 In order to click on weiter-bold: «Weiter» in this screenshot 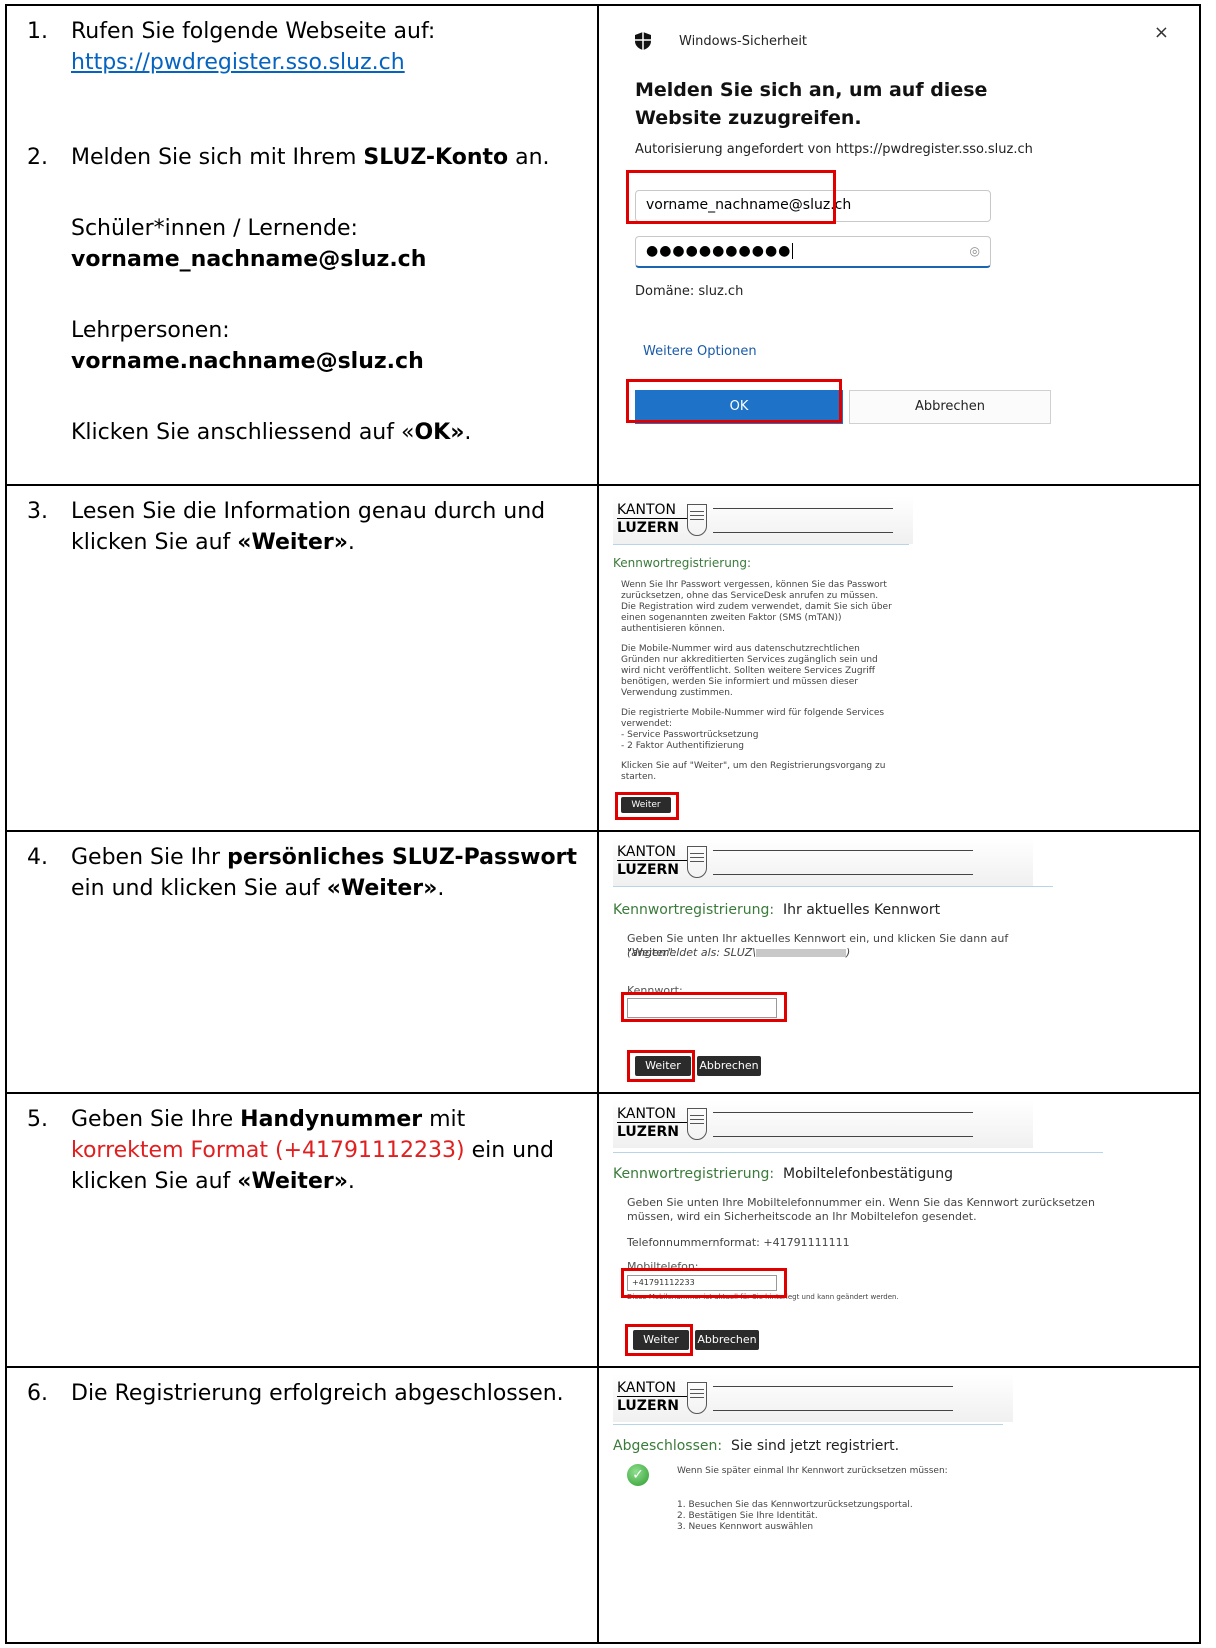, I will do `click(292, 542)`.